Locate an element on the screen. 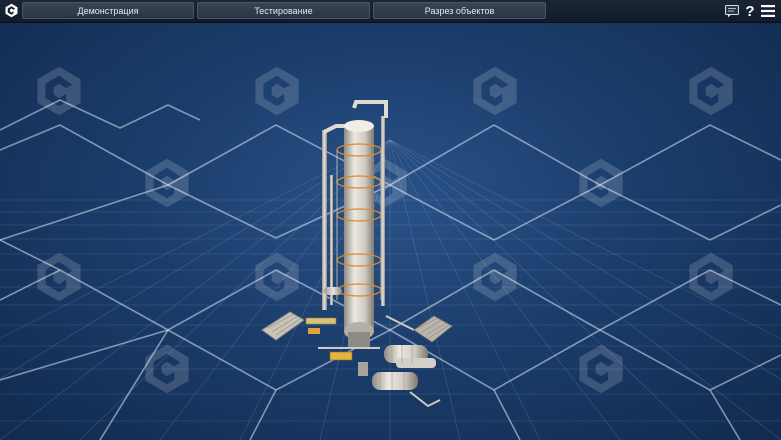  tab-demonstration: Демонстрация is located at coordinates (108, 10).